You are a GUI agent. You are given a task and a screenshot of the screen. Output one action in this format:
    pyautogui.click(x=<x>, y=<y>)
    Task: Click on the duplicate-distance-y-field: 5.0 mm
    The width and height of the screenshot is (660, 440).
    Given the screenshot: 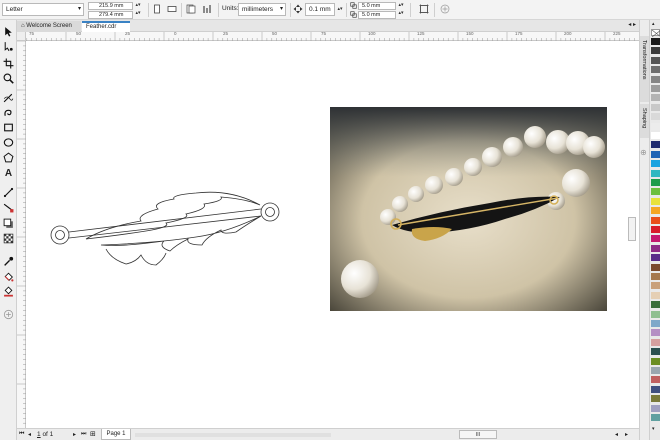 What is the action you would take?
    pyautogui.click(x=377, y=15)
    